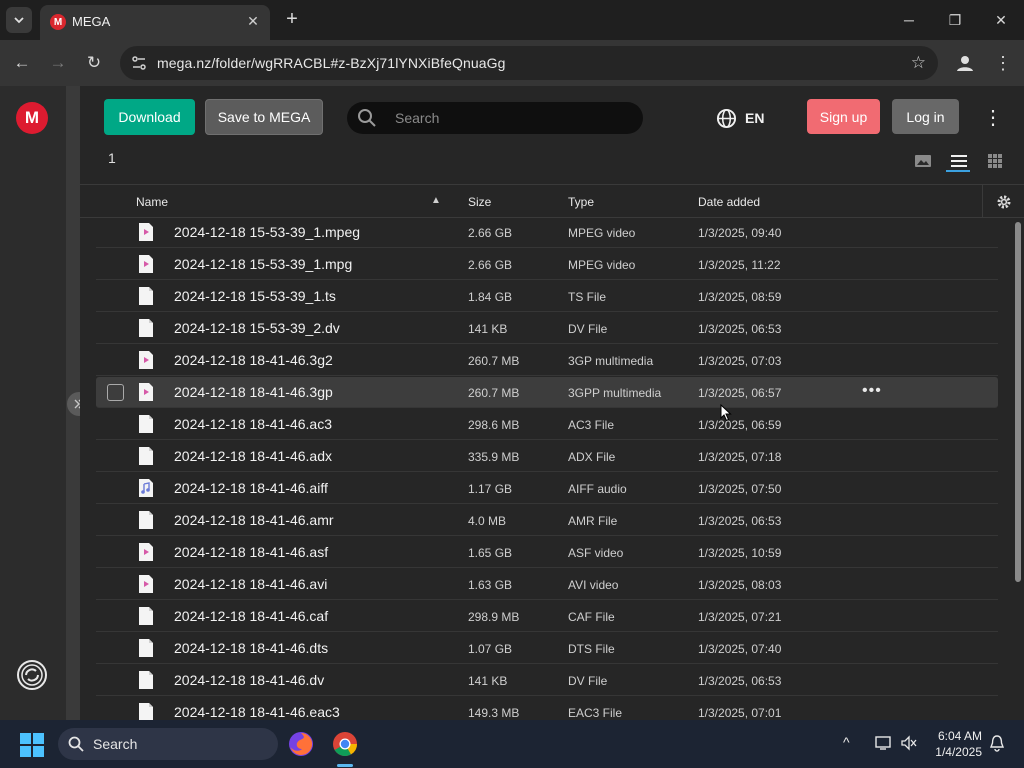 Image resolution: width=1024 pixels, height=768 pixels. Describe the element at coordinates (267, 232) in the screenshot. I see `file-name: 2024-12-18 15-53-39_1.mpeg` at that location.